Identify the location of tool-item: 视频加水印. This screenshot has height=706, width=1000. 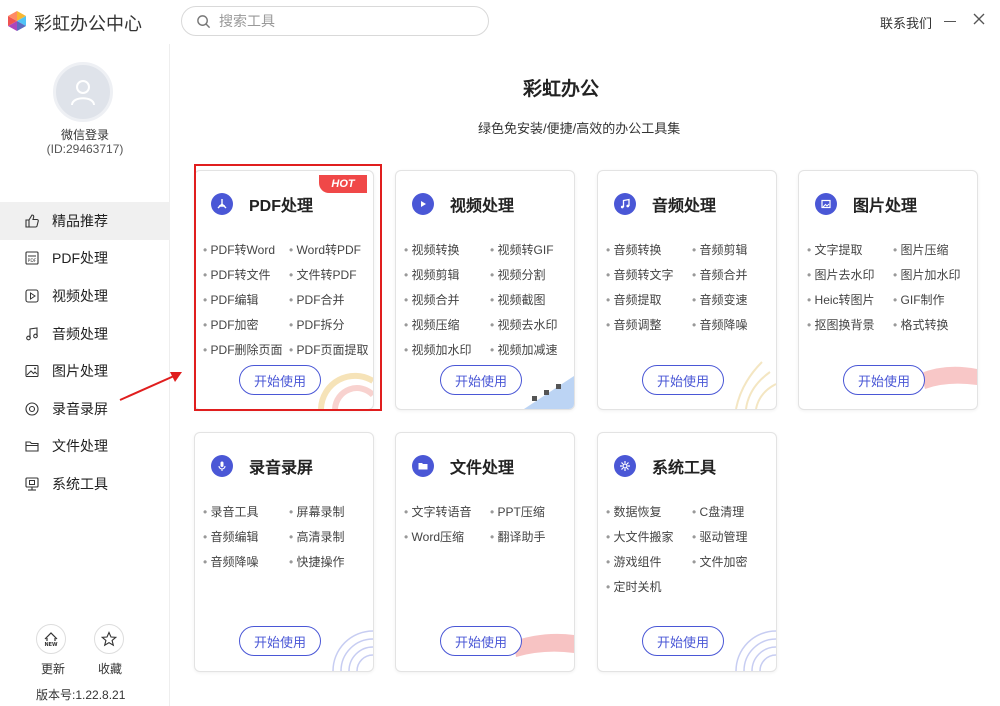
(447, 349).